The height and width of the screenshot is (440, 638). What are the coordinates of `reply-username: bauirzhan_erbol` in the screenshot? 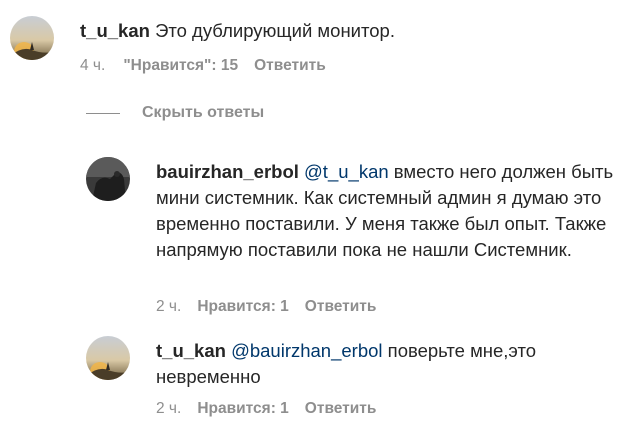 It's located at (227, 171).